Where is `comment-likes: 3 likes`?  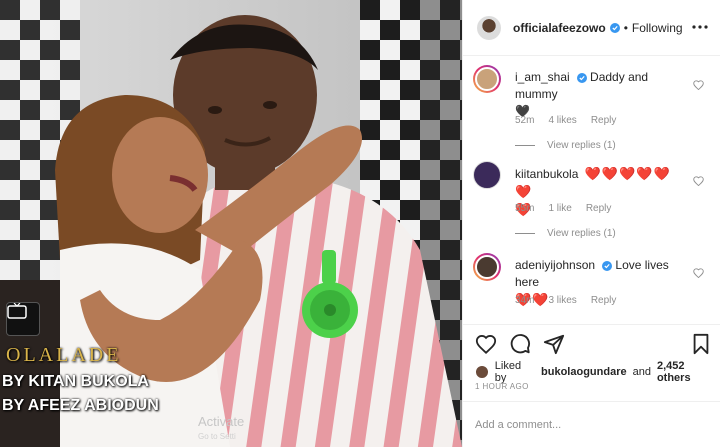
comment-likes: 3 likes is located at coordinates (562, 300).